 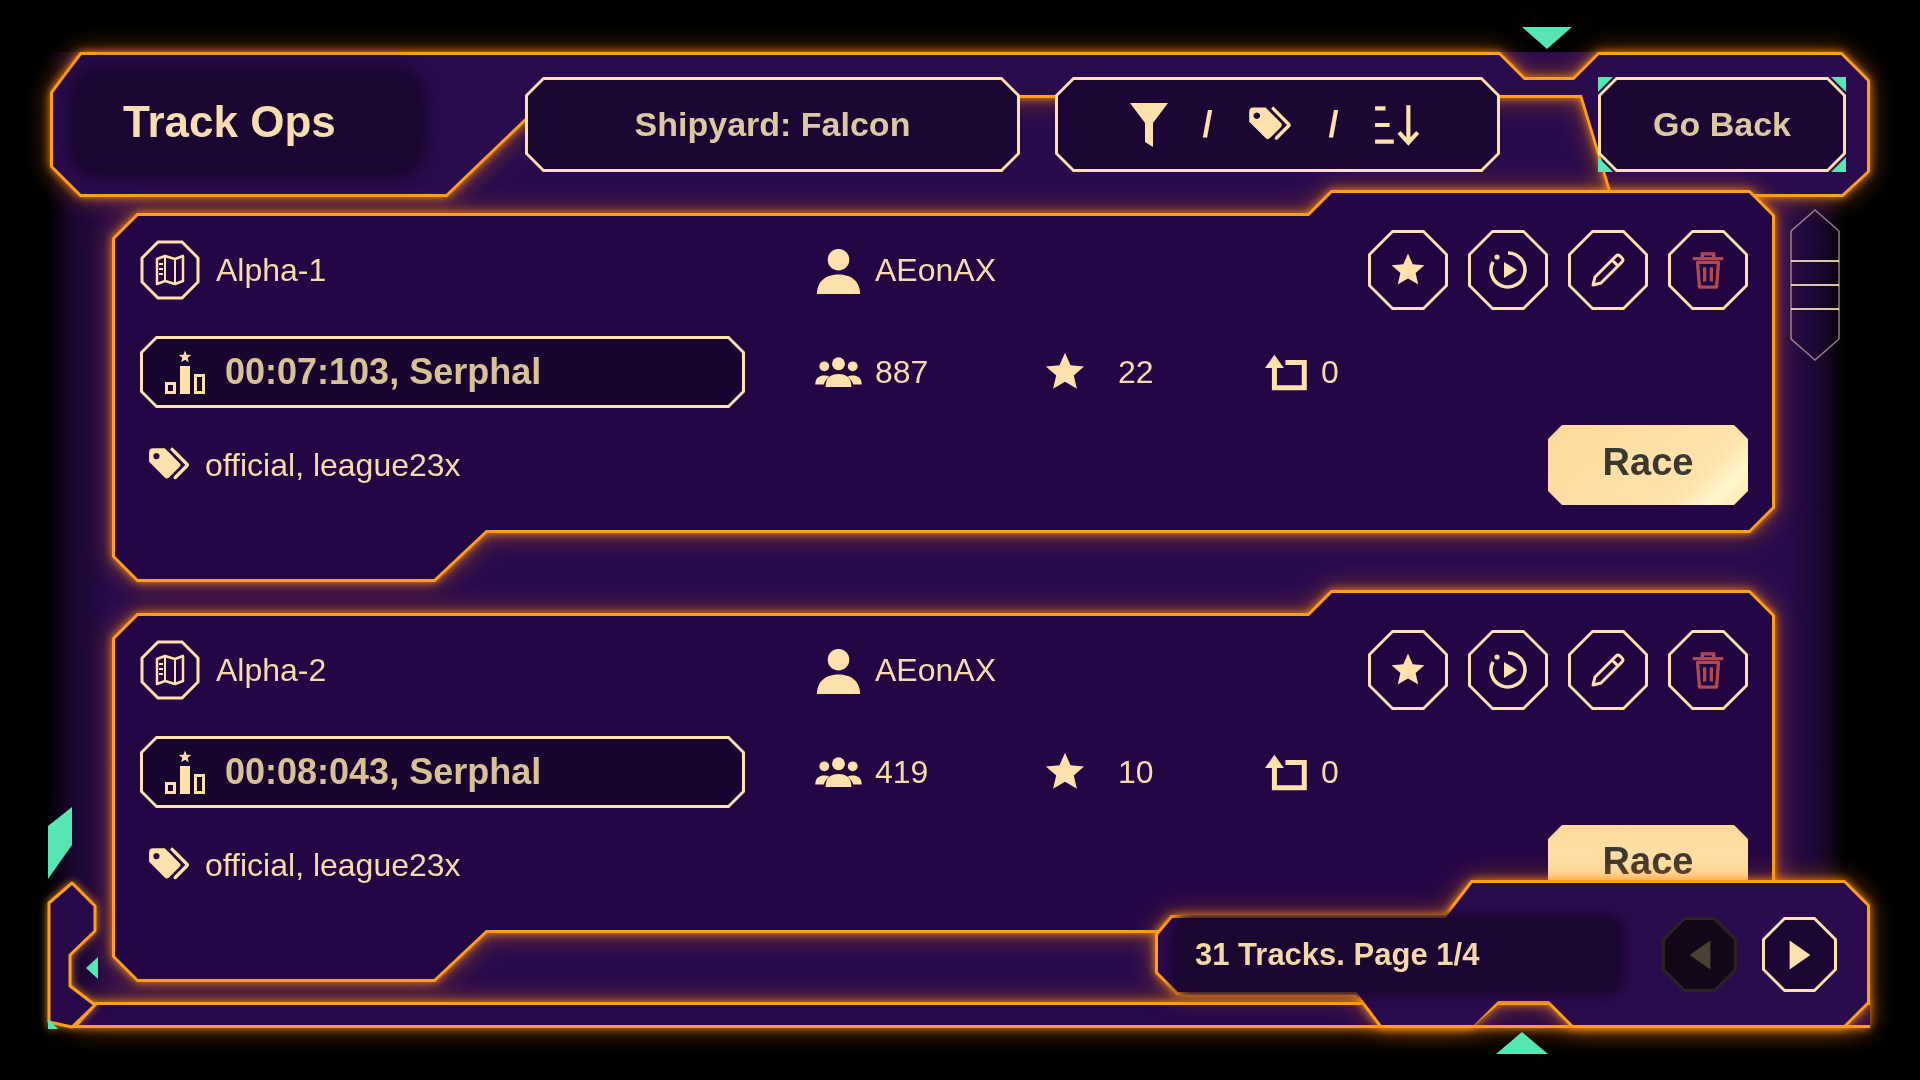 What do you see at coordinates (383, 772) in the screenshot?
I see `record-text: 00:08:043, Serphal` at bounding box center [383, 772].